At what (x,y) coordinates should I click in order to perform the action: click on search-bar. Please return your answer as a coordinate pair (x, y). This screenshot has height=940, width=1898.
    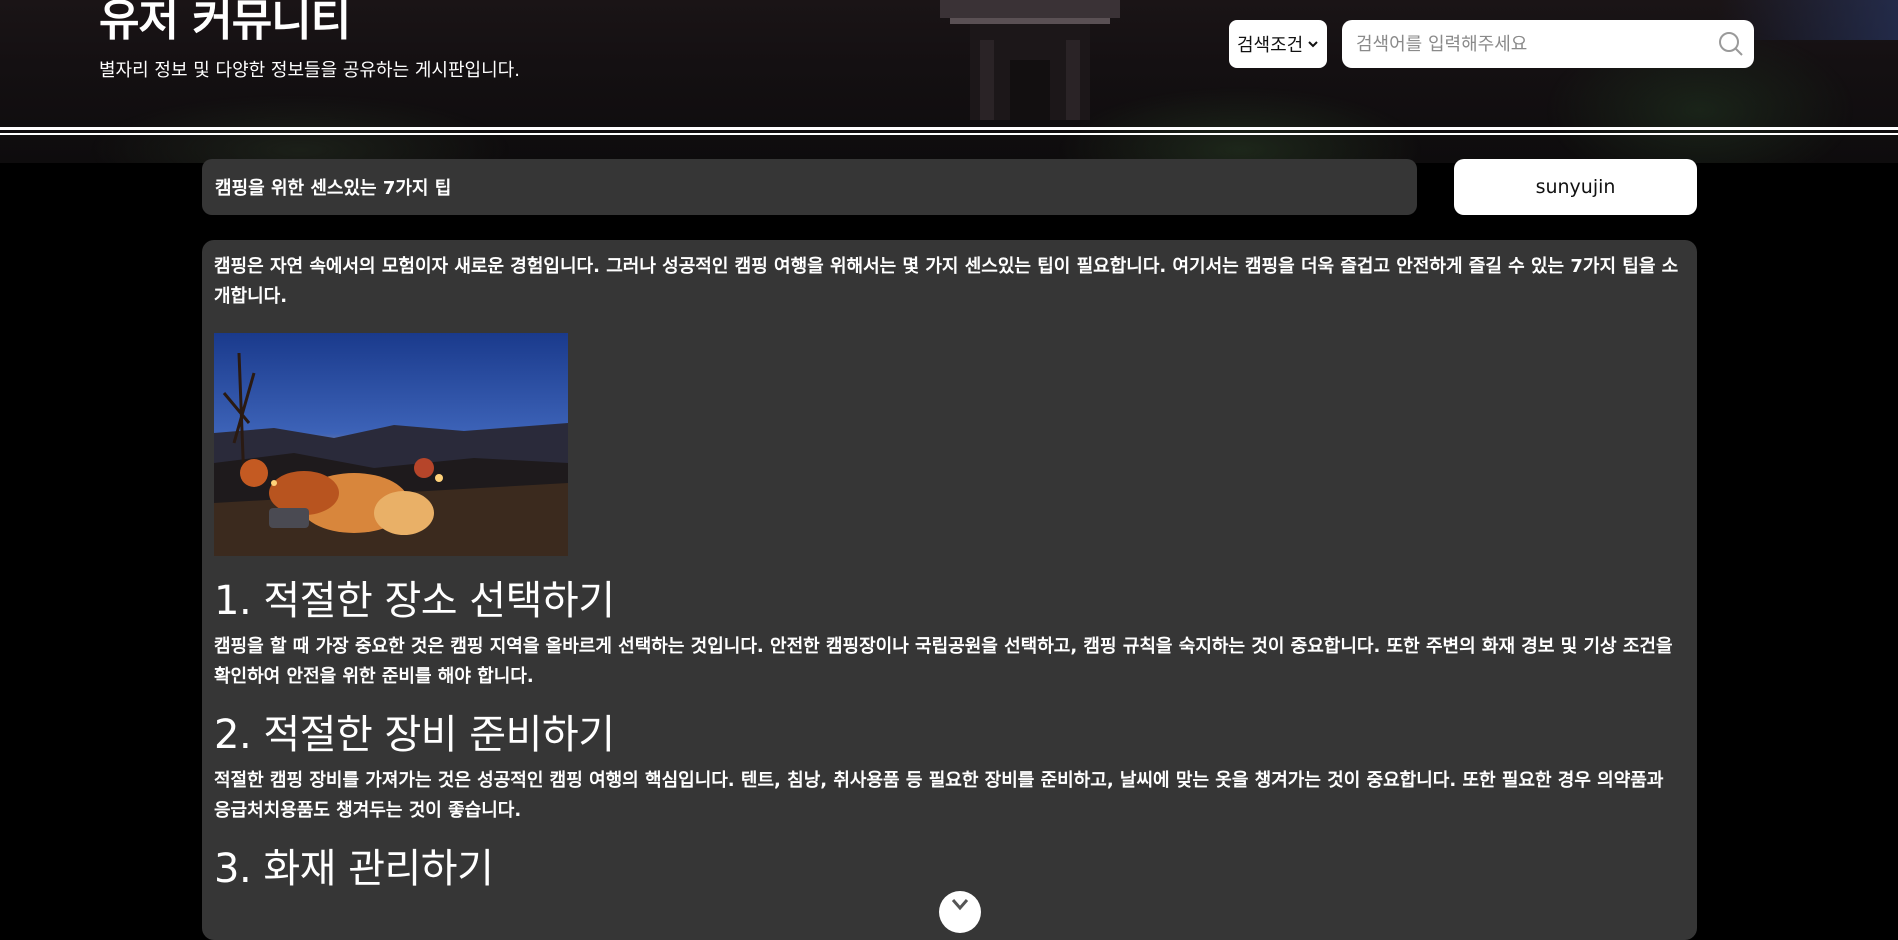
    Looking at the image, I should click on (1548, 44).